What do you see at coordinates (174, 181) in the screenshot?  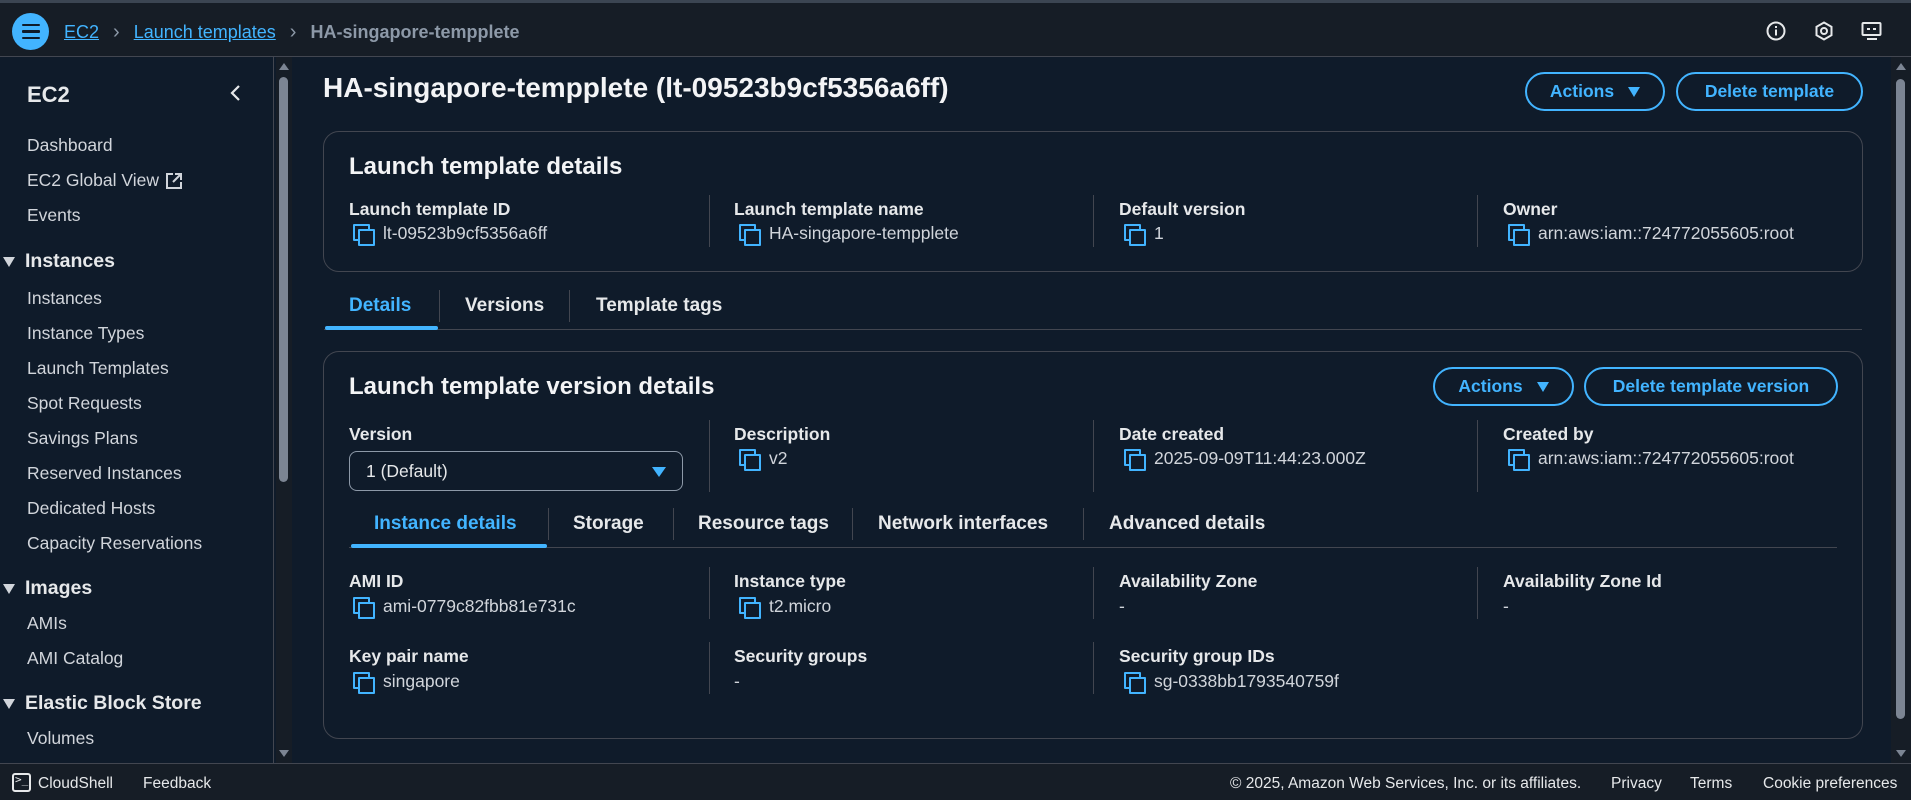 I see `external-link-icon` at bounding box center [174, 181].